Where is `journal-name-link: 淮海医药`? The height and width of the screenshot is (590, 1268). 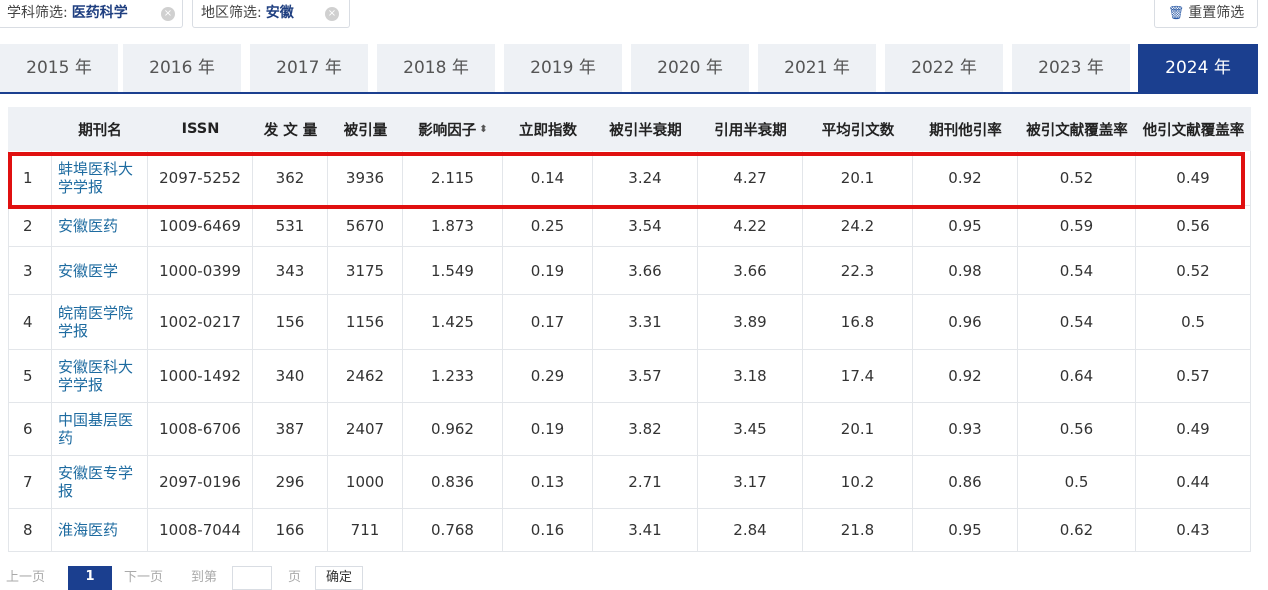
journal-name-link: 淮海医药 is located at coordinates (100, 530).